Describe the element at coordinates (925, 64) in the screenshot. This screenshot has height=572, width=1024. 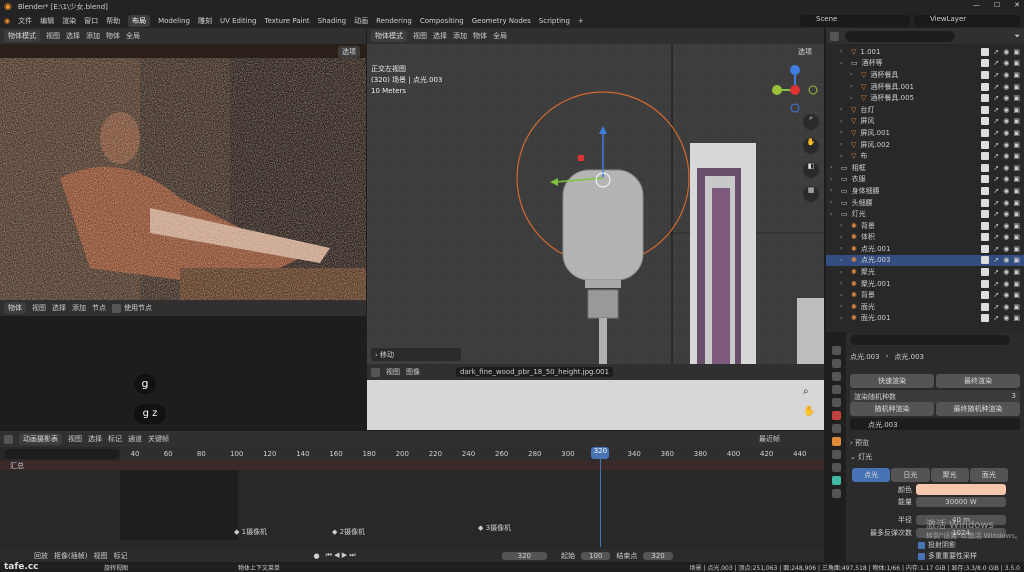
I see `outliner-row: › ▭ 酒杯等 ➚ ◉ ▣` at that location.